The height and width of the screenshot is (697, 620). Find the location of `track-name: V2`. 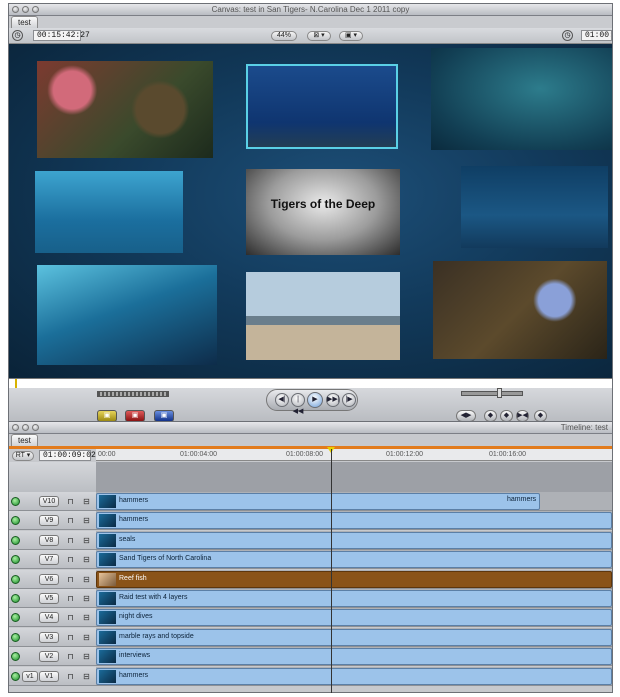

track-name: V2 is located at coordinates (49, 656).